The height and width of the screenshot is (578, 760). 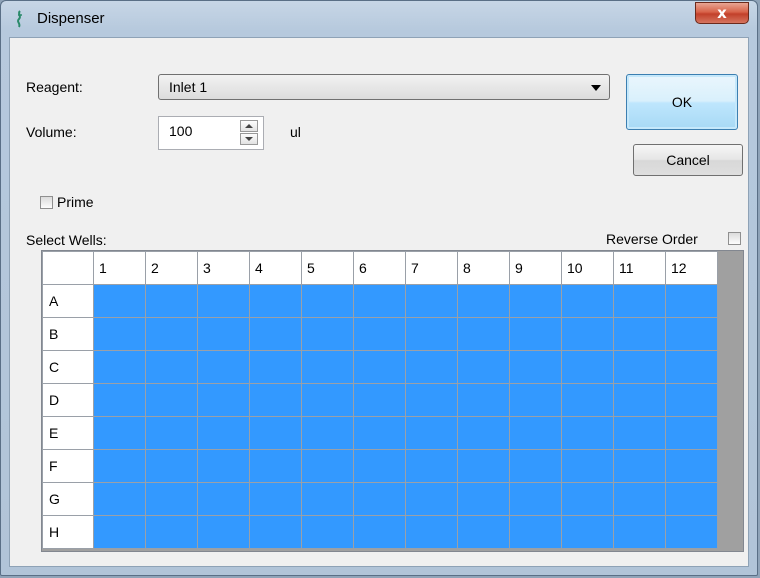 I want to click on column-header: 3, so click(x=223, y=268).